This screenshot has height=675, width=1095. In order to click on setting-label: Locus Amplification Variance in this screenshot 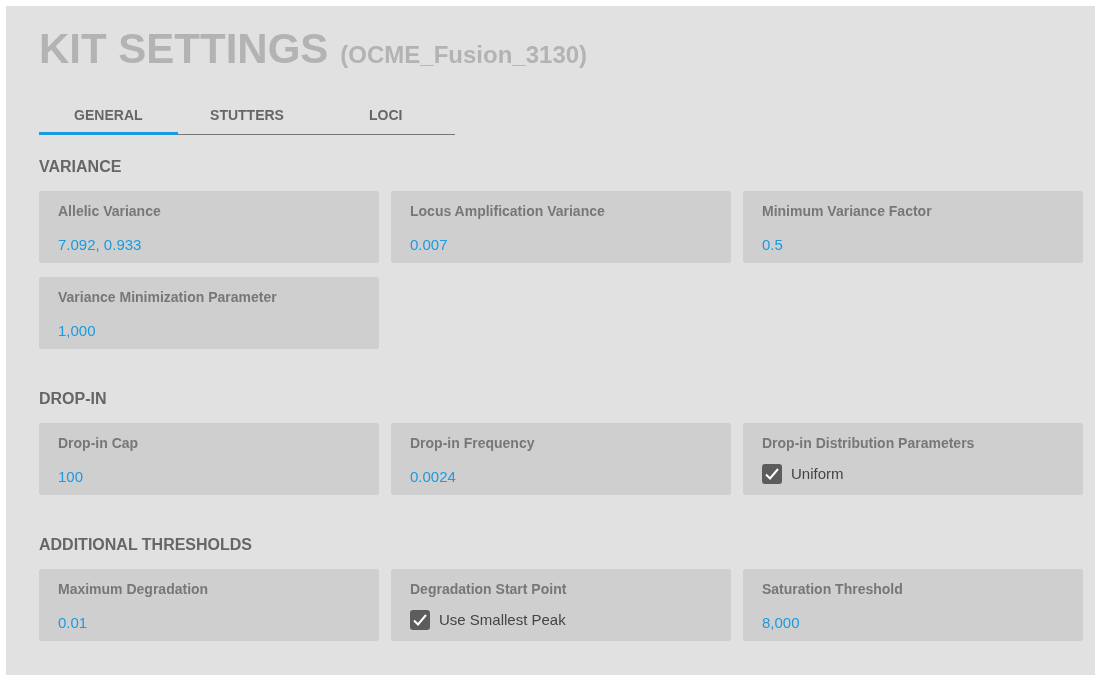, I will do `click(507, 211)`.